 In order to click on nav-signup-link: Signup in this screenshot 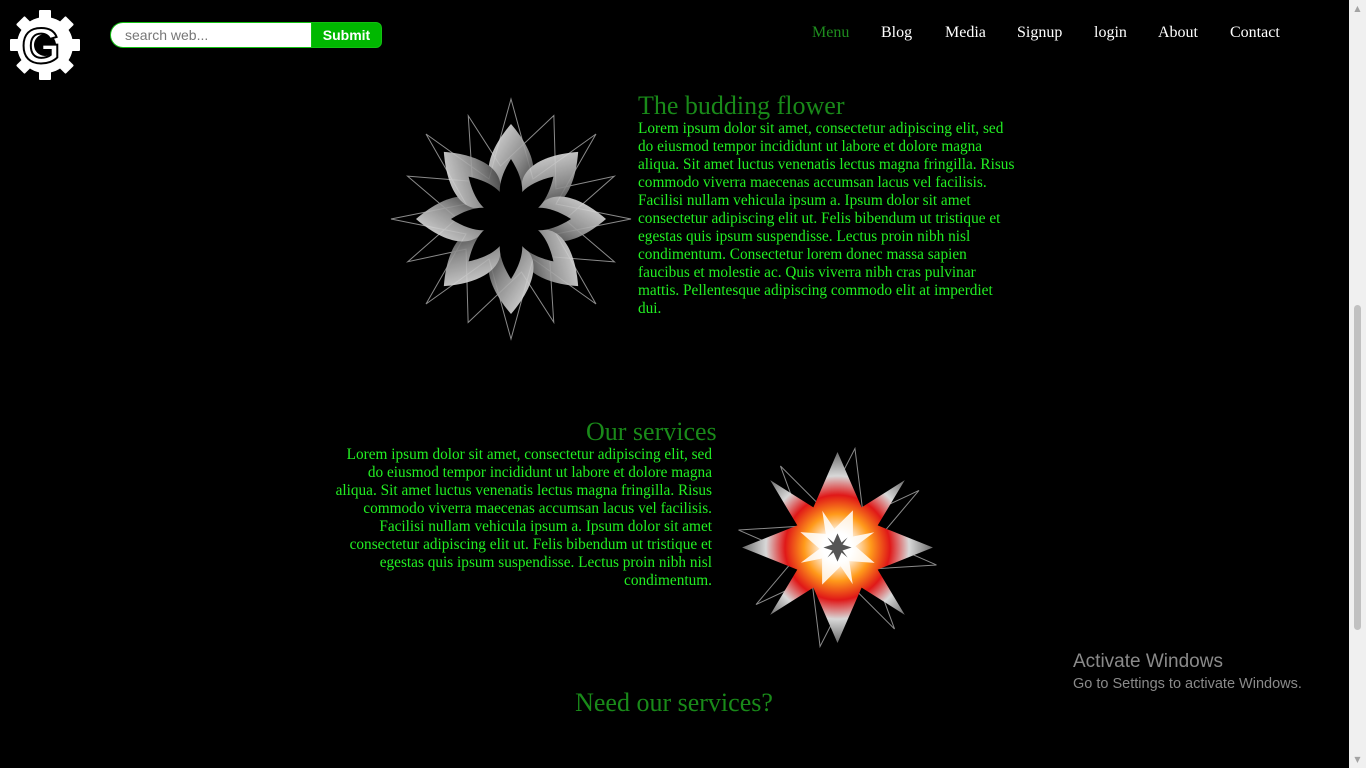, I will do `click(1039, 33)`.